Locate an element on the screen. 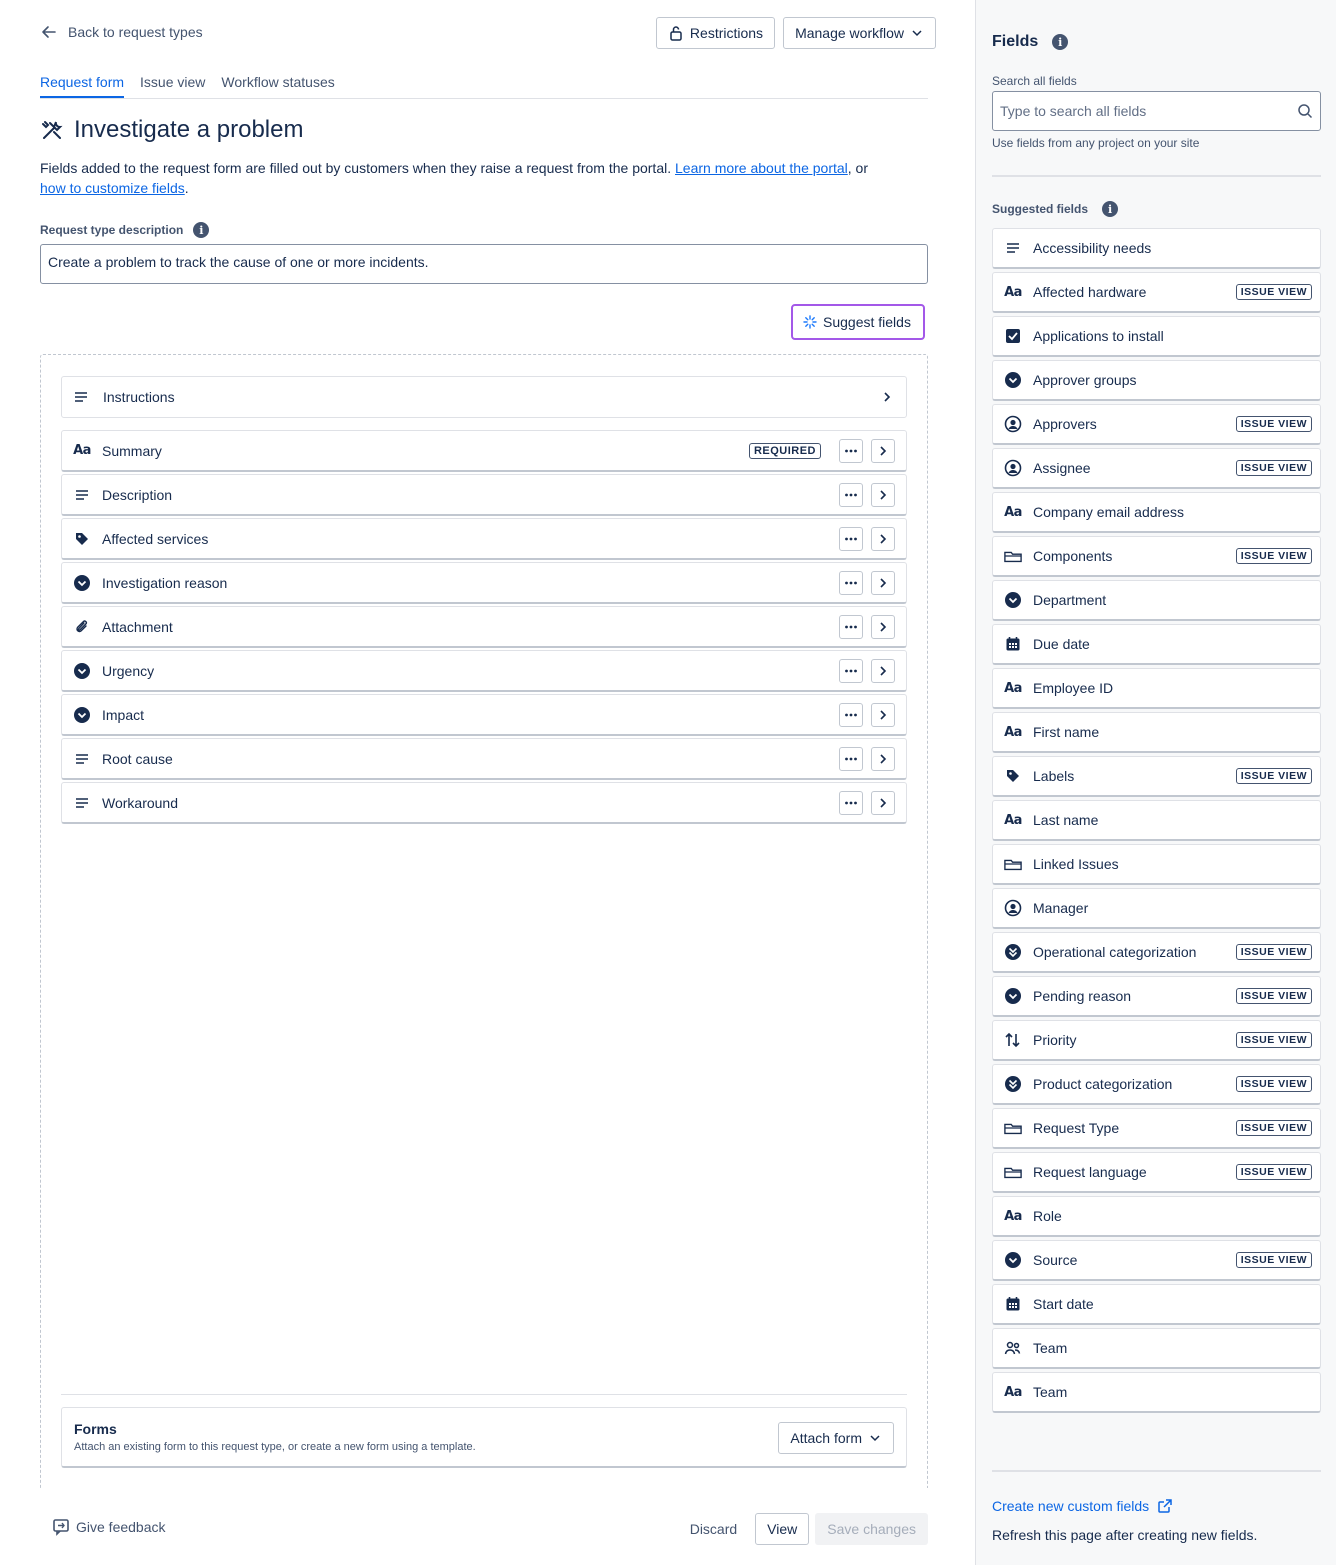  divider is located at coordinates (484, 1394).